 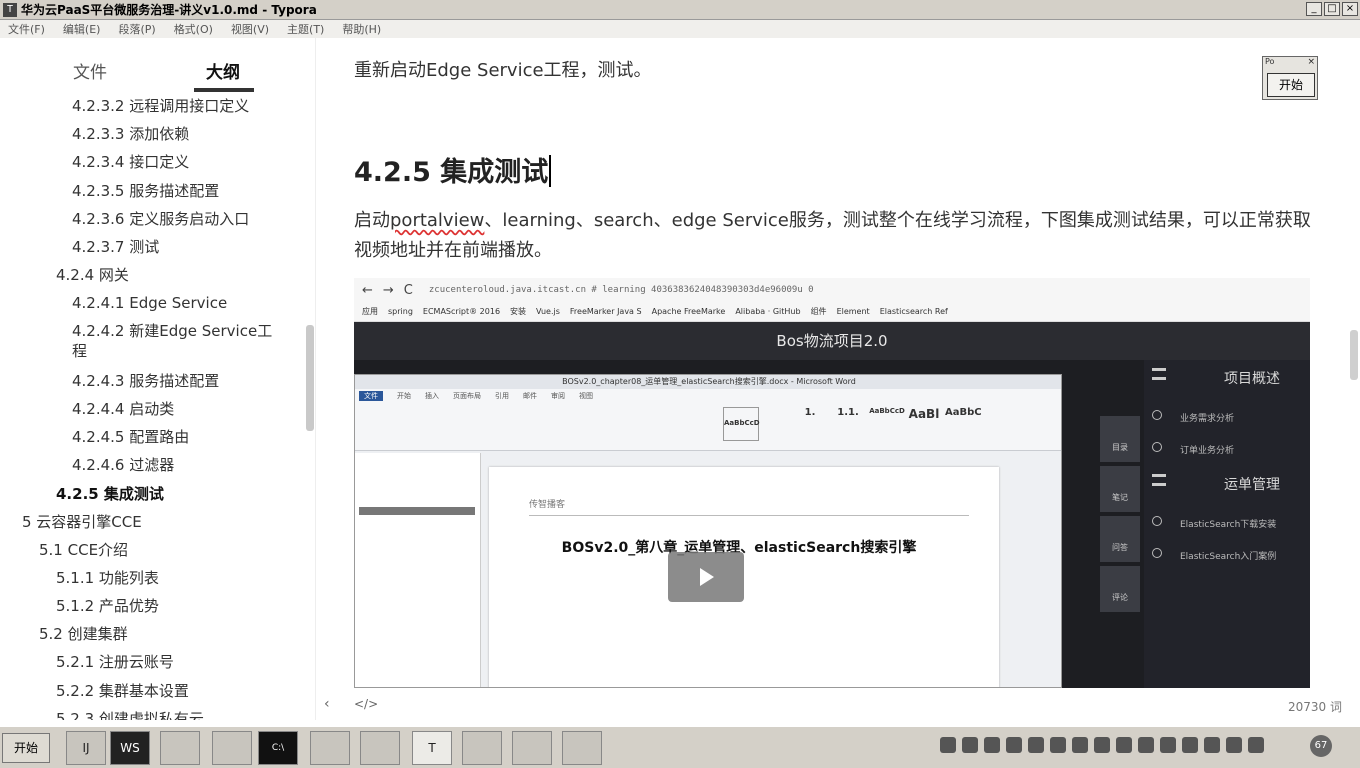 I want to click on outline-item: 4.2.4 网关, so click(x=92, y=275).